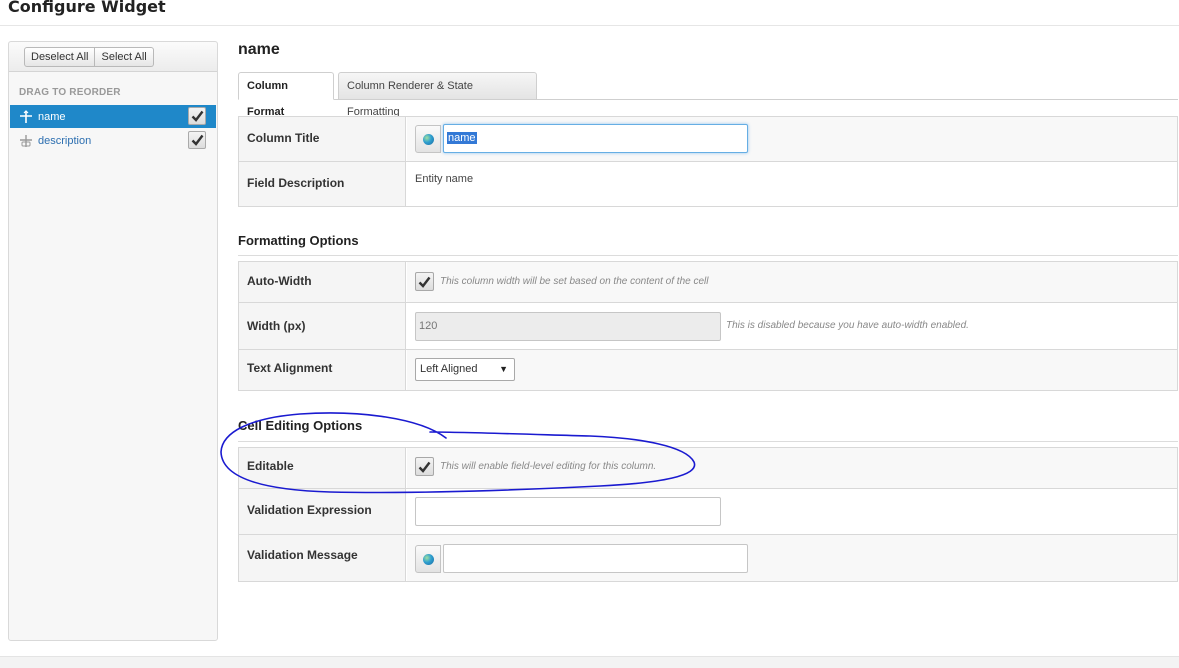  What do you see at coordinates (322, 326) in the screenshot?
I see `width-label: Width (px)` at bounding box center [322, 326].